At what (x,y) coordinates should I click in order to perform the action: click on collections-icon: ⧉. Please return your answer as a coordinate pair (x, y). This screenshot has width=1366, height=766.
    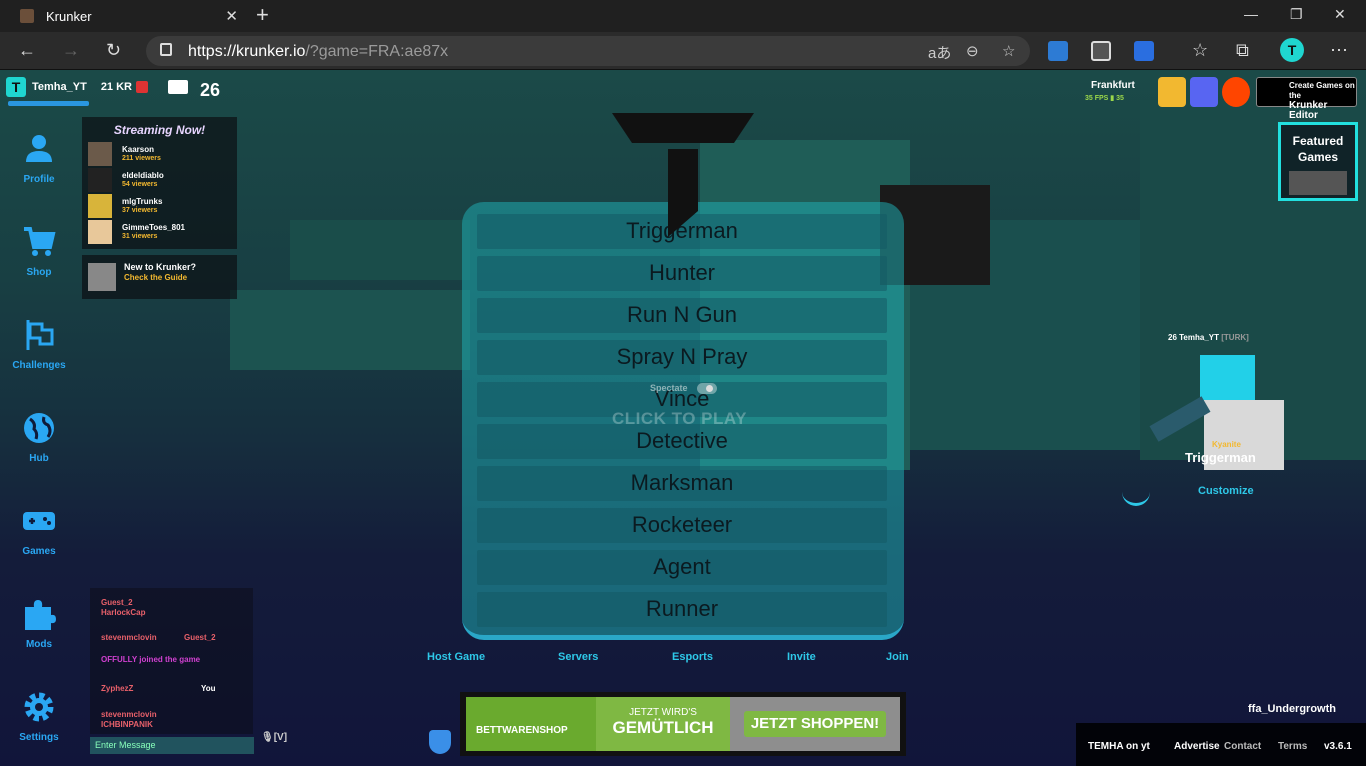
    Looking at the image, I should click on (1242, 50).